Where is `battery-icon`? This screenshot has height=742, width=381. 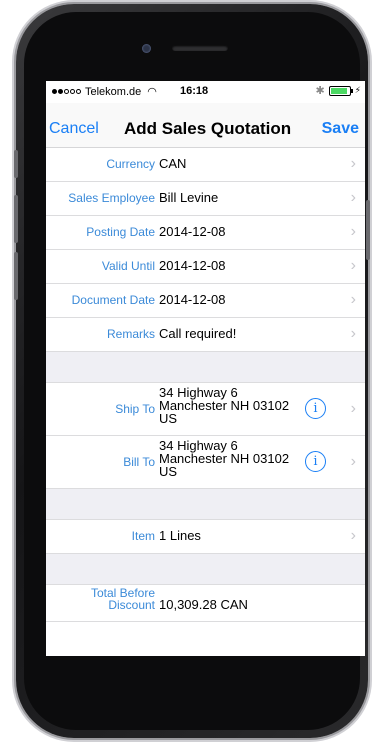 battery-icon is located at coordinates (340, 90).